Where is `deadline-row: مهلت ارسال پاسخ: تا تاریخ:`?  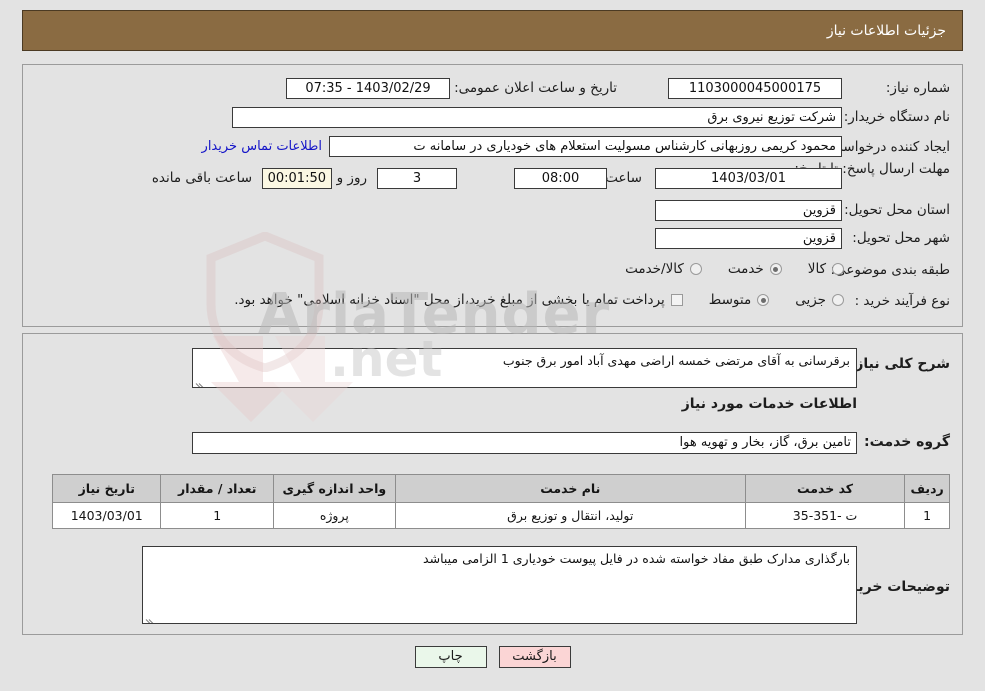 deadline-row: مهلت ارسال پاسخ: تا تاریخ: is located at coordinates (872, 169).